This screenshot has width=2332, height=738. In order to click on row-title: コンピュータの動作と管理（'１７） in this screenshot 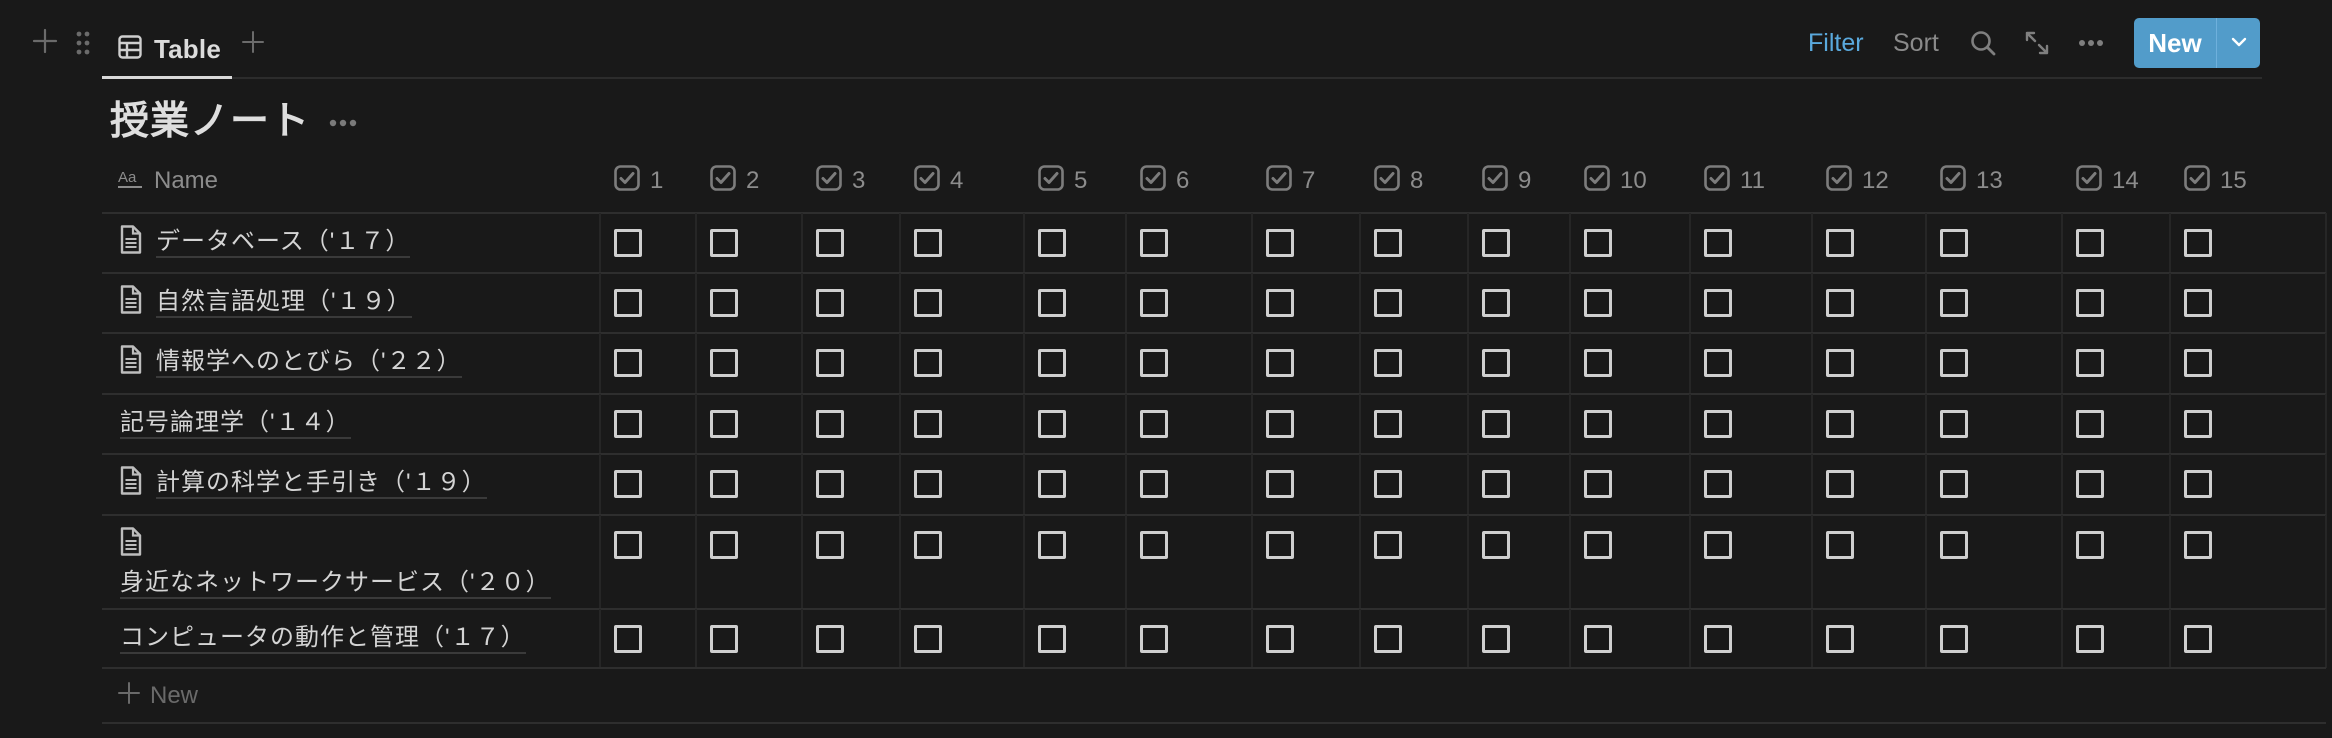, I will do `click(323, 639)`.